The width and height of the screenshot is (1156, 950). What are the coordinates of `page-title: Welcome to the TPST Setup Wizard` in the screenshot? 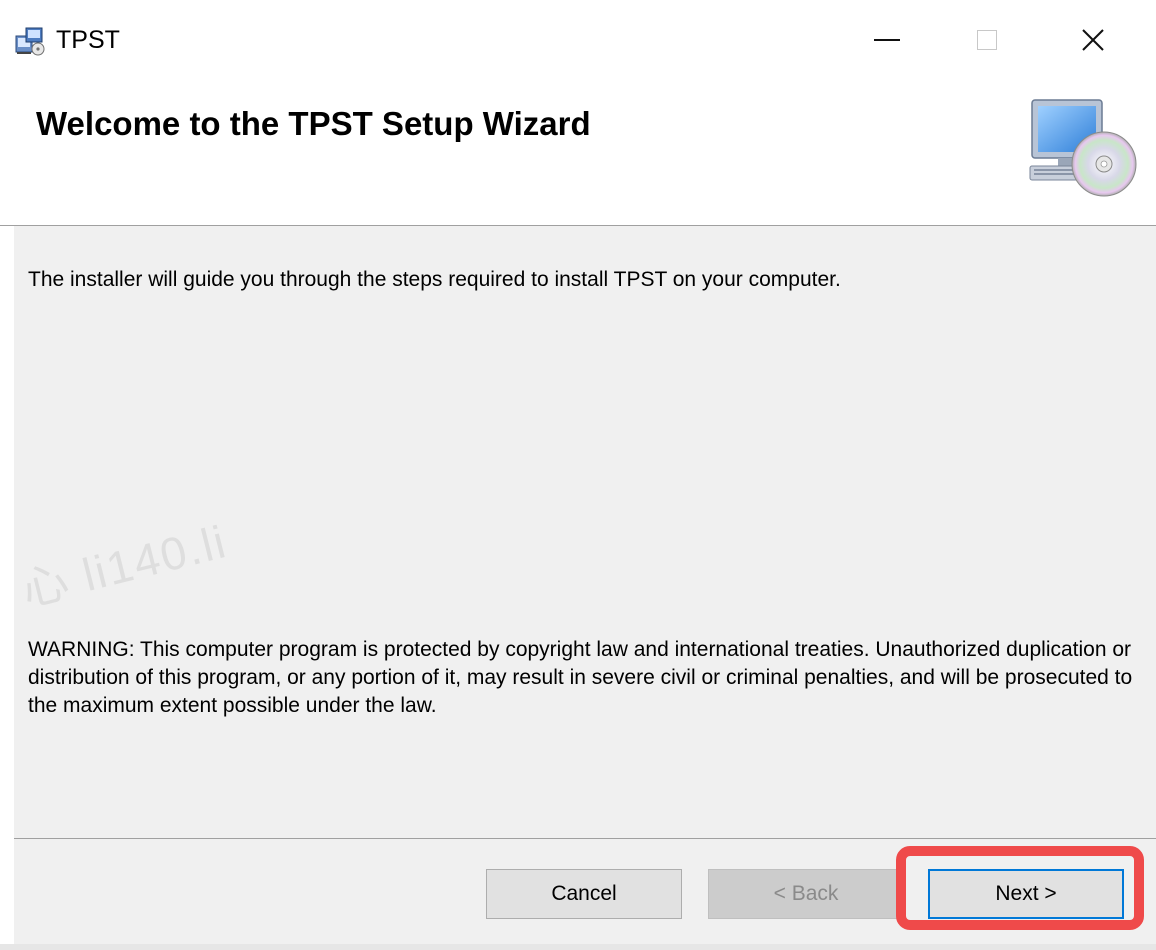 It's located at (313, 123).